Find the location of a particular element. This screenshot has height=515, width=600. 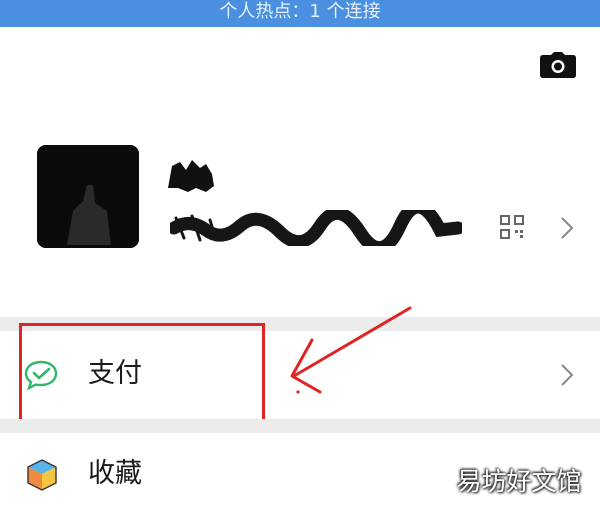

arrow-annotation is located at coordinates (351, 350).